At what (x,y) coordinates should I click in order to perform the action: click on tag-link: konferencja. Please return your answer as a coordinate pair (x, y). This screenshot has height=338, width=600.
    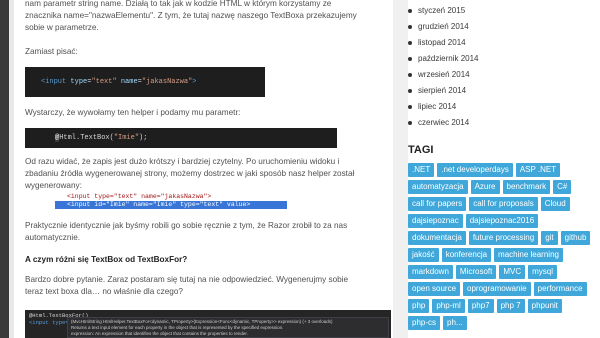
    Looking at the image, I should click on (466, 255).